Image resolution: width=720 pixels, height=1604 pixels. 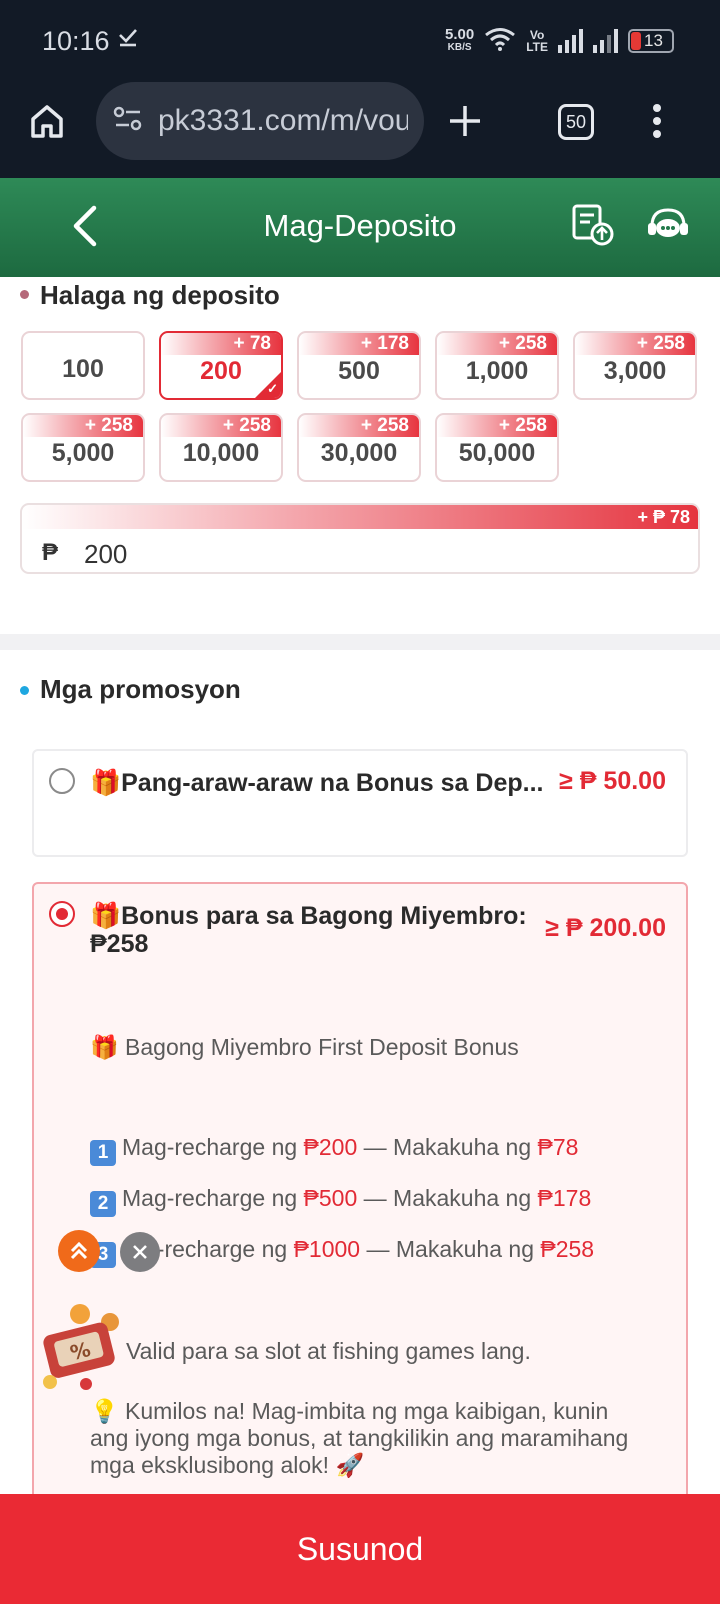 What do you see at coordinates (304, 1047) in the screenshot?
I see `promo-description-heading: 🎁 Bagong Miyembro First Deposit Bonus` at bounding box center [304, 1047].